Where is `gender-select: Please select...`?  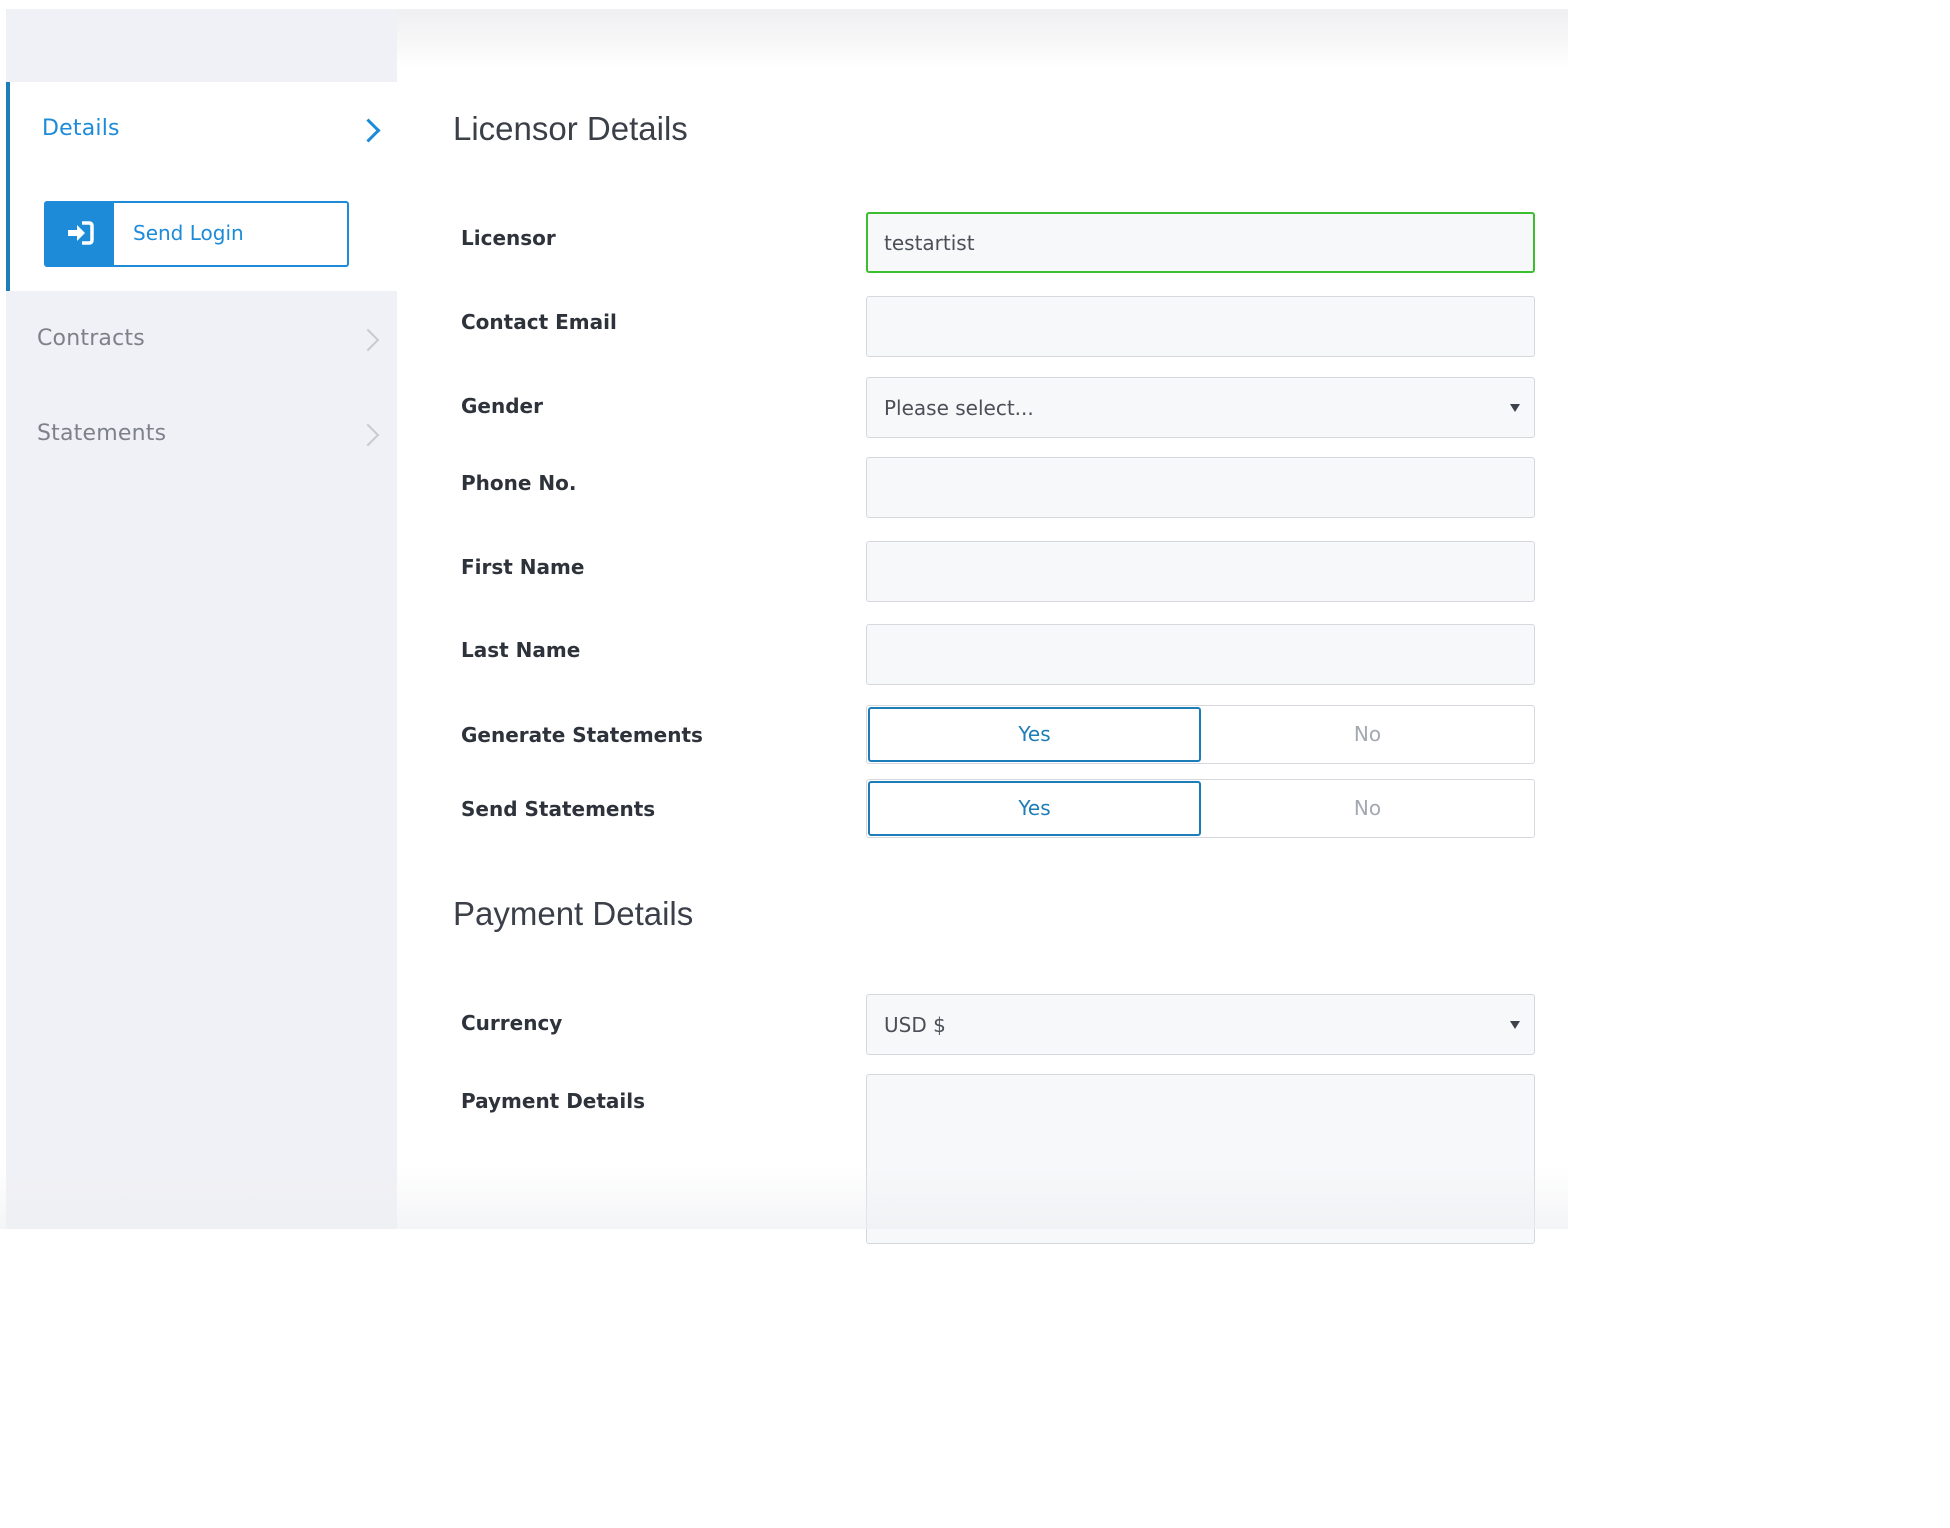
gender-select: Please select... is located at coordinates (1200, 407).